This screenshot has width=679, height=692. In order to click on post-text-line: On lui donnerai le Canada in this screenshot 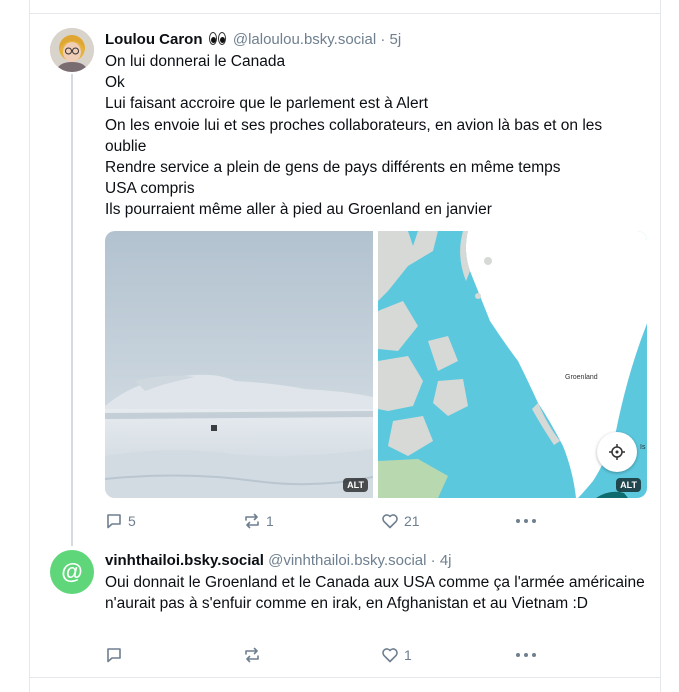, I will do `click(195, 61)`.